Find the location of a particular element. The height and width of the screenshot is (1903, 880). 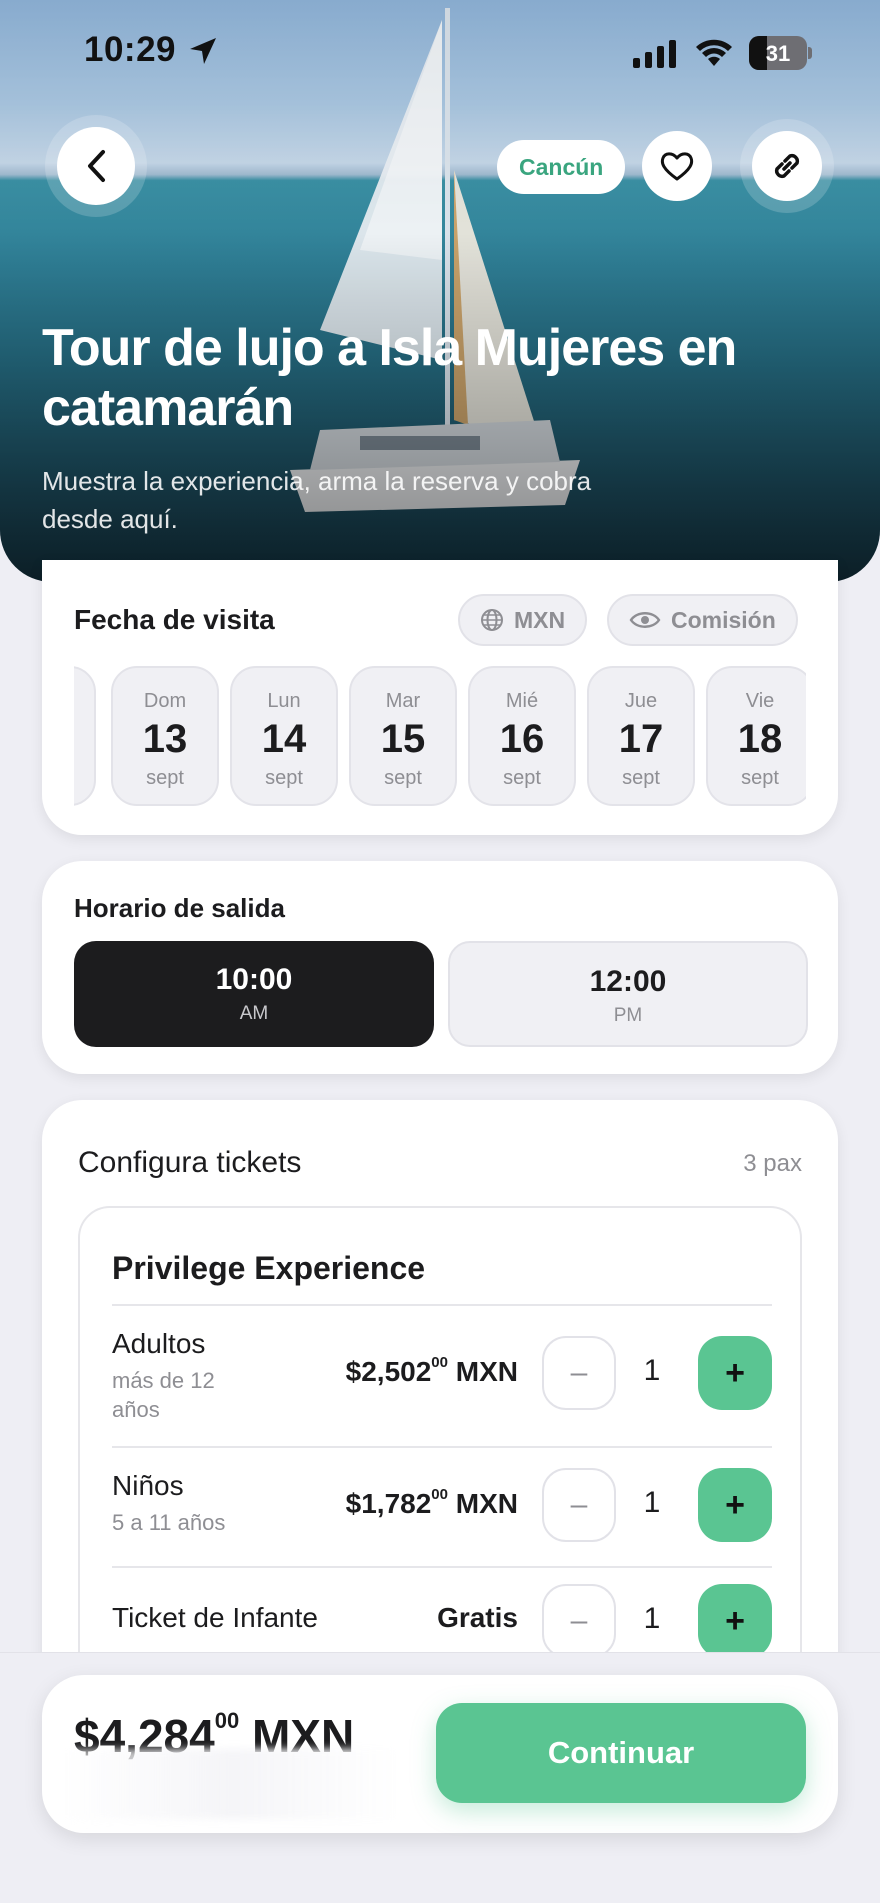

ticket-price: Gratis is located at coordinates (477, 1618).